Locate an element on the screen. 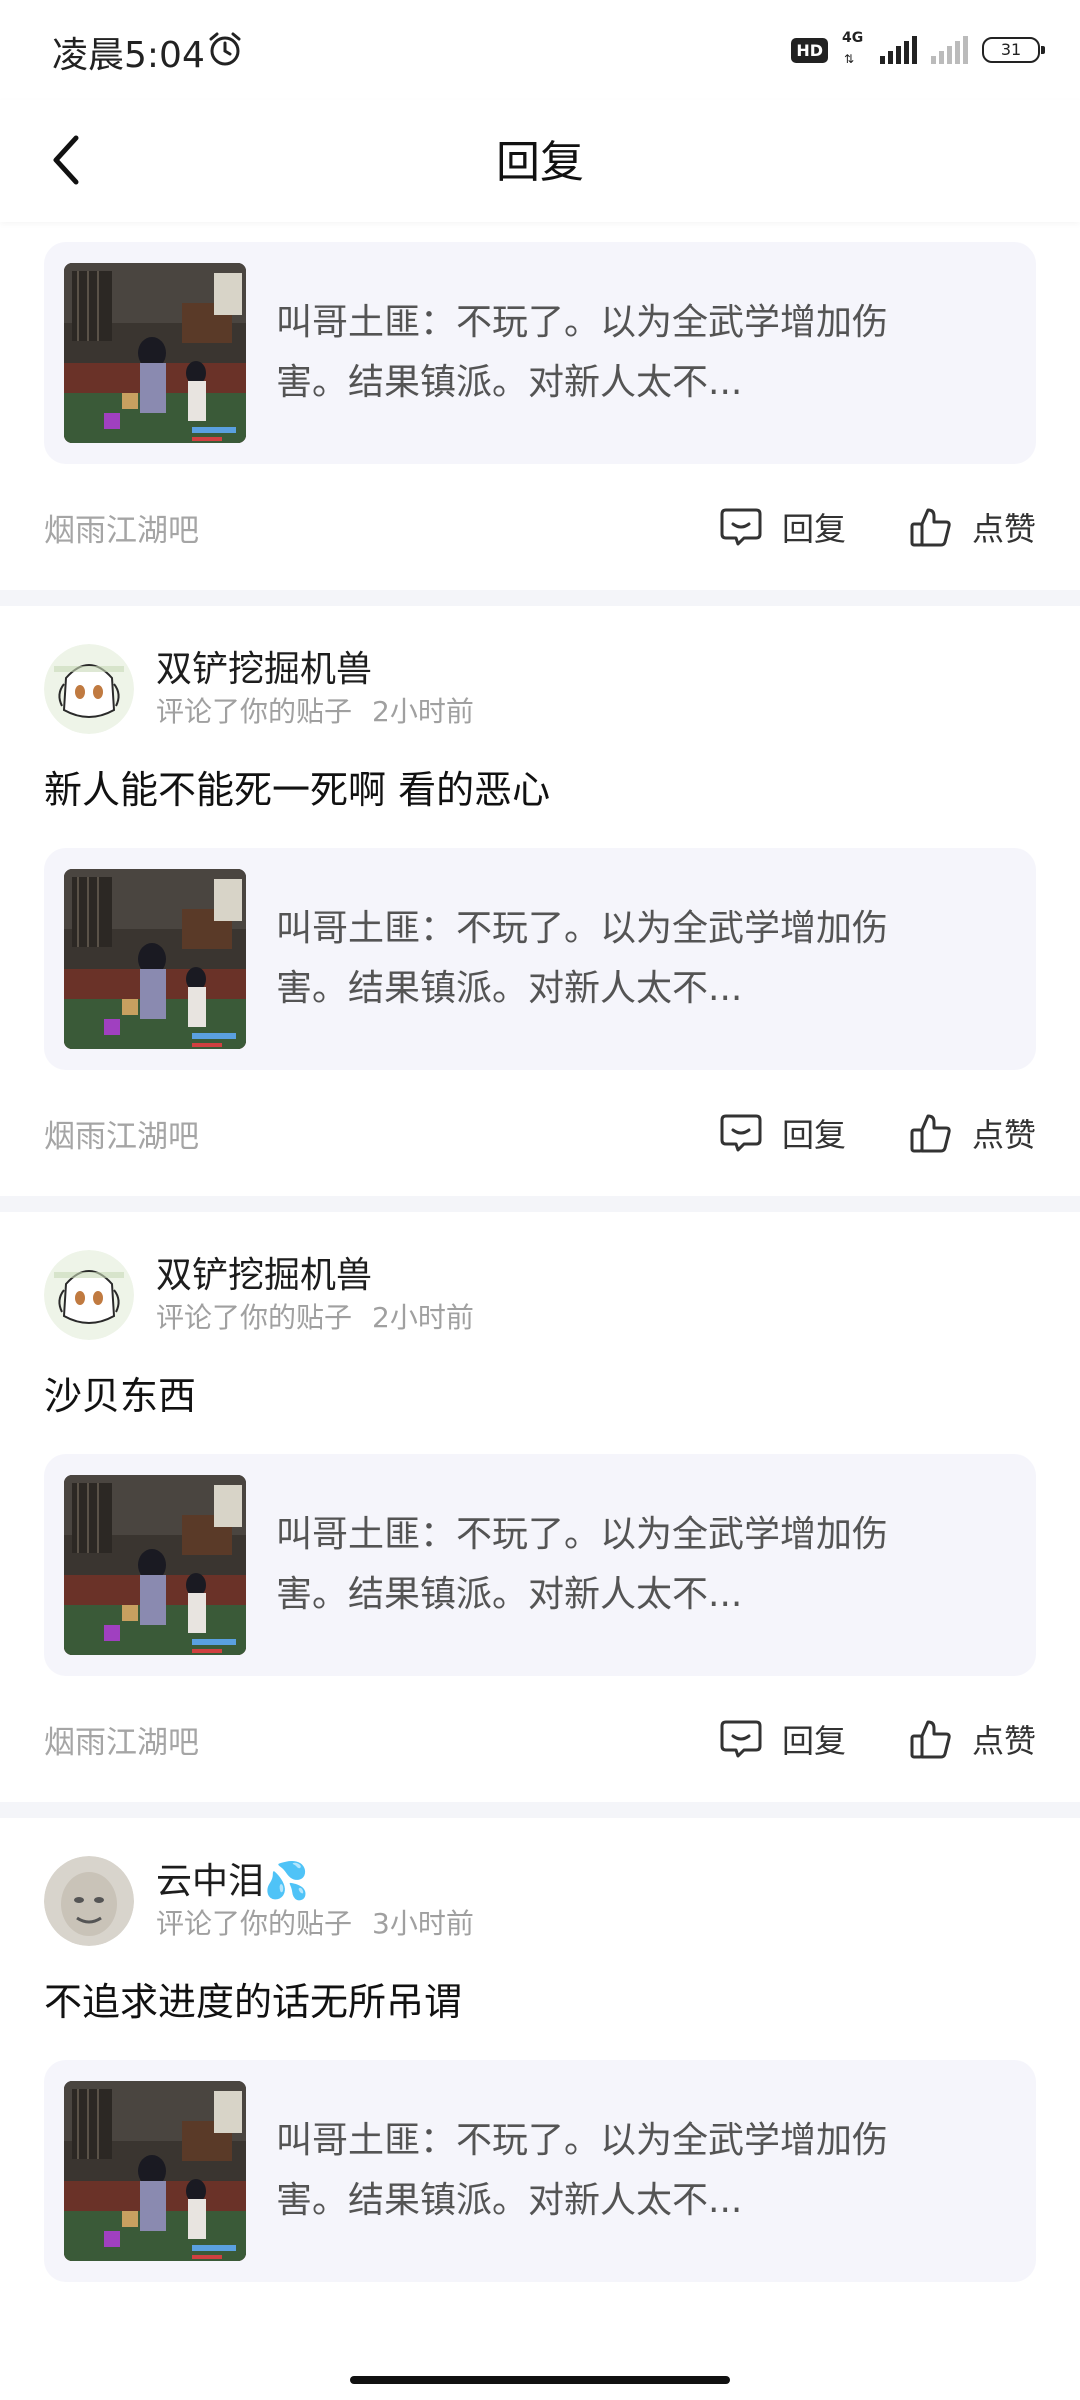 Image resolution: width=1080 pixels, height=2400 pixels. comment-text: 不追求进度的话无所吊谓 is located at coordinates (540, 2002).